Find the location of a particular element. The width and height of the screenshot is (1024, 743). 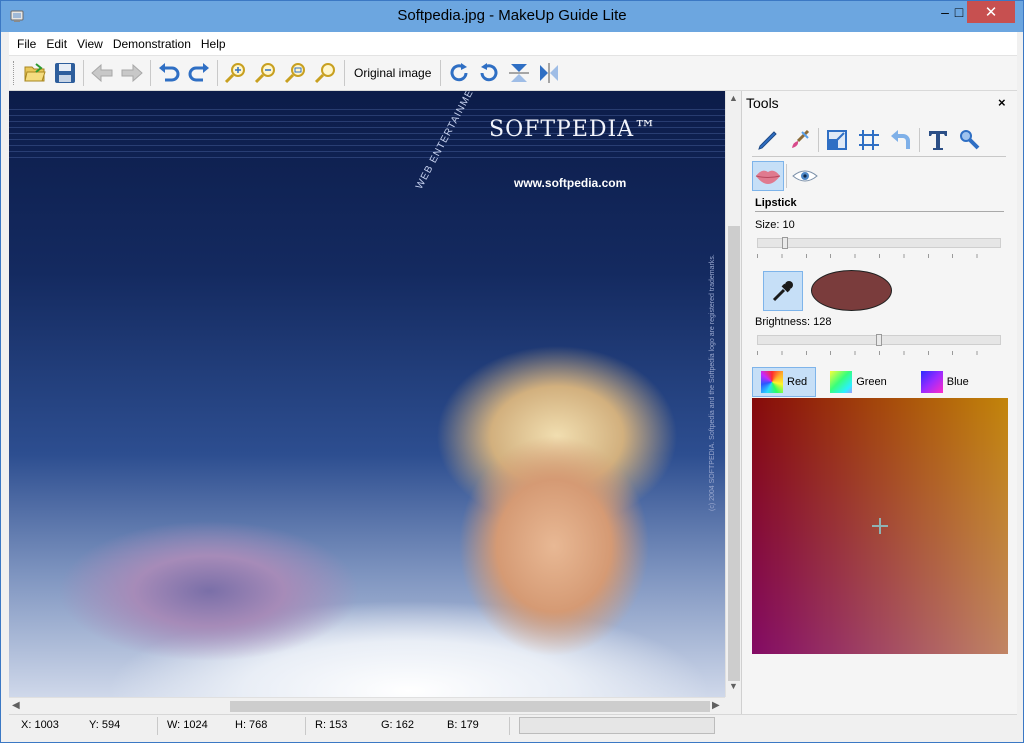

arrow-right-icon is located at coordinates (132, 73).